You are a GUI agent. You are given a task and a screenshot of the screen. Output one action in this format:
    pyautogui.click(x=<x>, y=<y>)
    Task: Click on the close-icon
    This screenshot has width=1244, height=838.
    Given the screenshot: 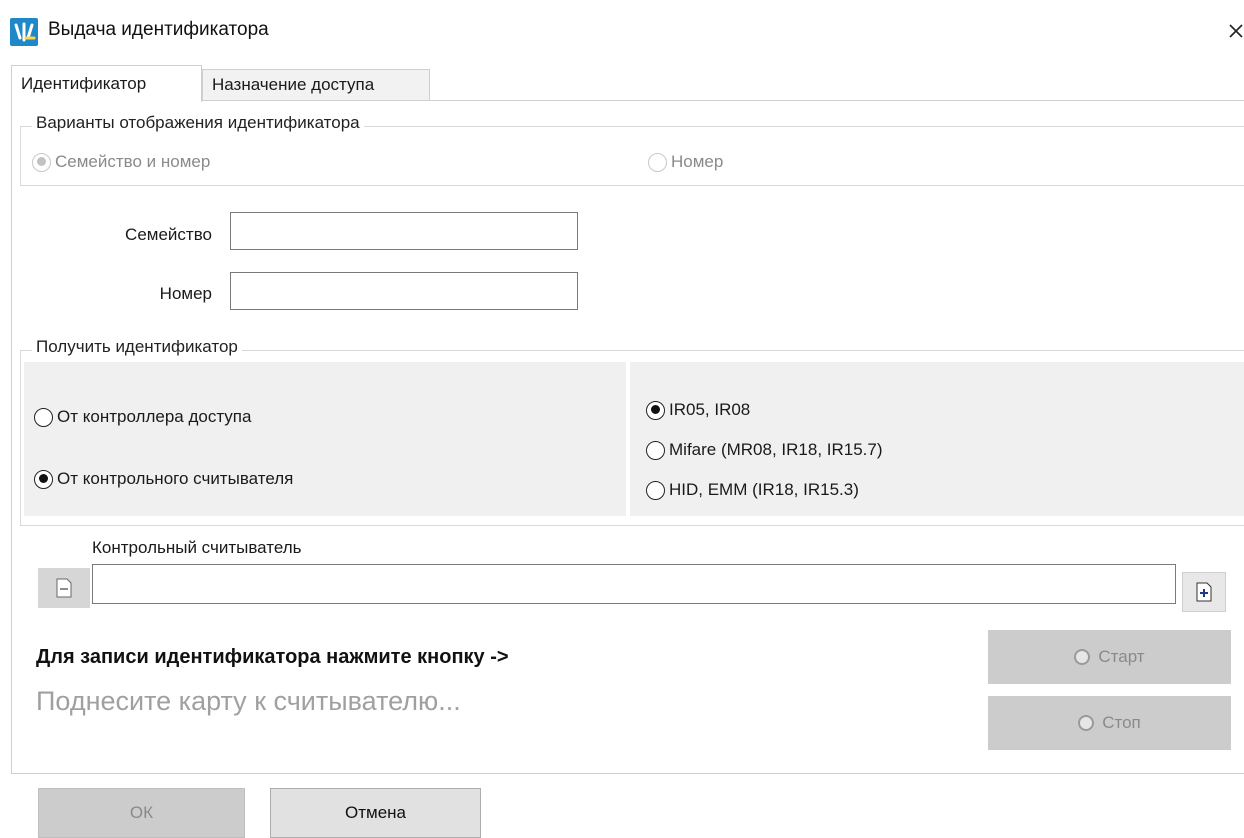 What is the action you would take?
    pyautogui.click(x=1236, y=31)
    